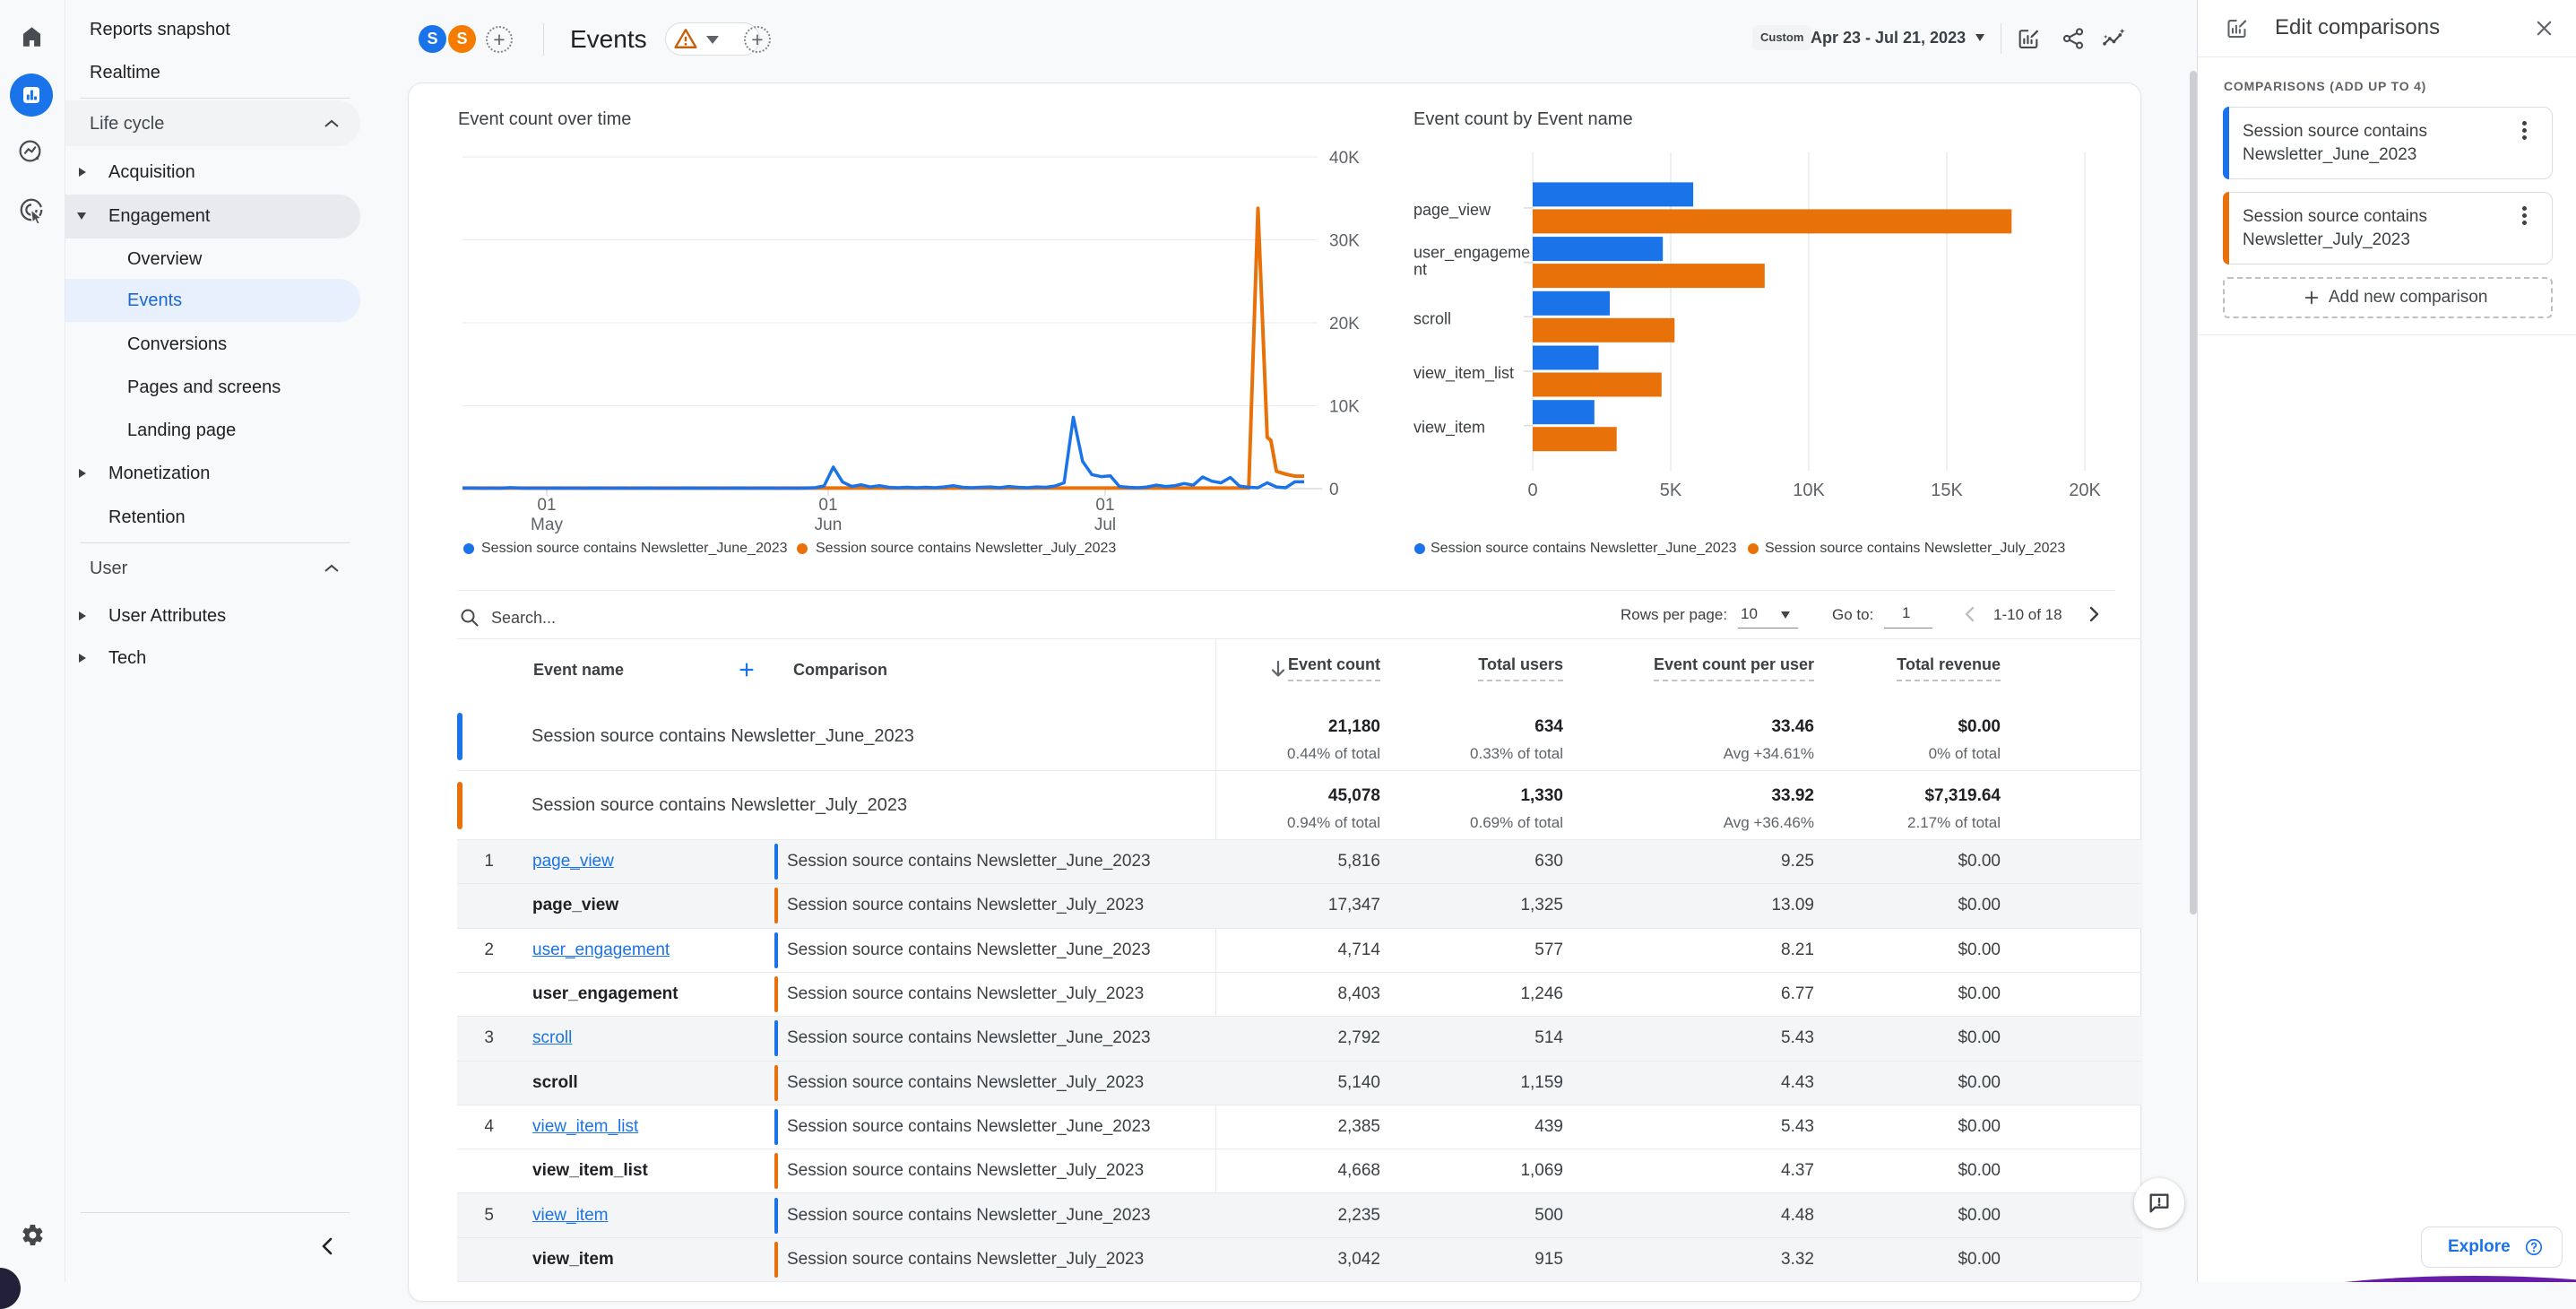  I want to click on svg-text: 15K, so click(1947, 490).